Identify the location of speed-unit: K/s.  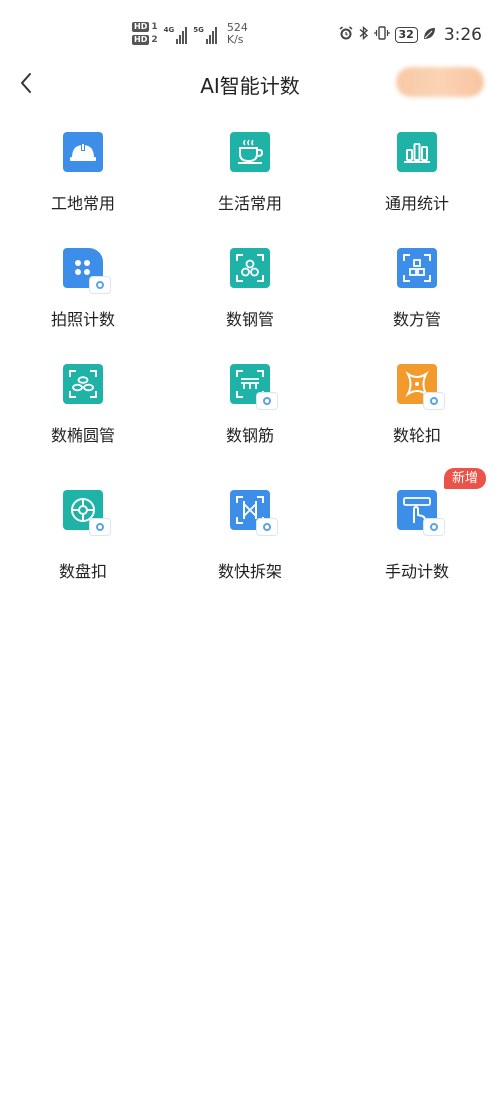
(235, 39).